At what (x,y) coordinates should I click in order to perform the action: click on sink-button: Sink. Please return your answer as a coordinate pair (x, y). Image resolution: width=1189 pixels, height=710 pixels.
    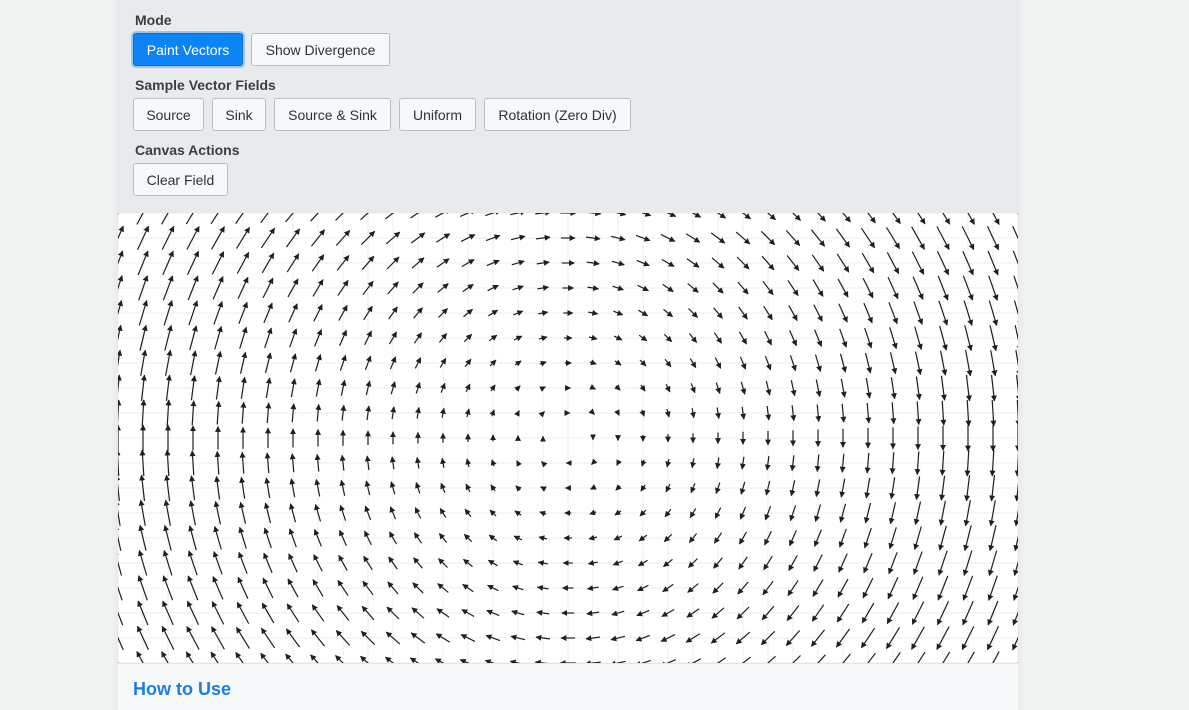
    Looking at the image, I should click on (239, 114).